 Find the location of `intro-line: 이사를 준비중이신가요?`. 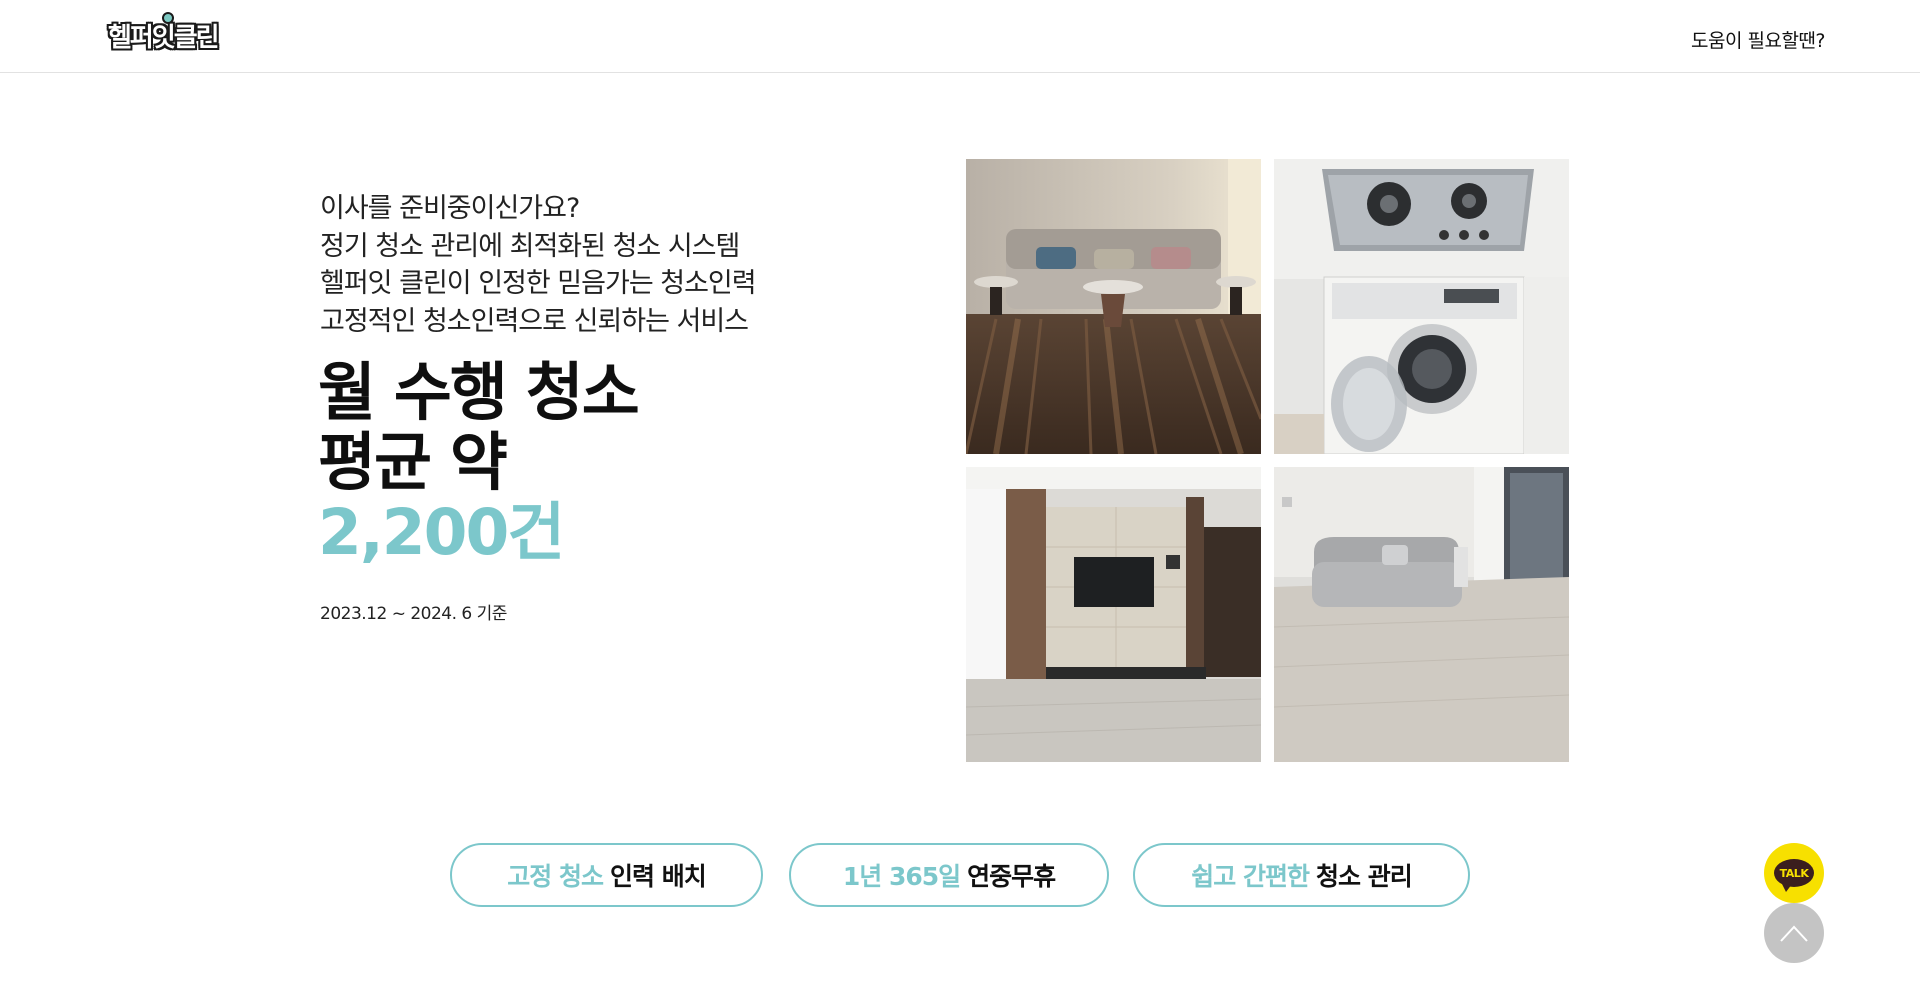

intro-line: 이사를 준비중이신가요? is located at coordinates (450, 208).